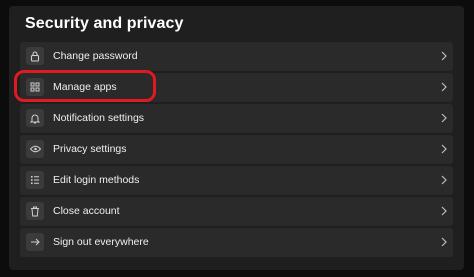  What do you see at coordinates (99, 118) in the screenshot?
I see `notification-settings-label: Notification settings` at bounding box center [99, 118].